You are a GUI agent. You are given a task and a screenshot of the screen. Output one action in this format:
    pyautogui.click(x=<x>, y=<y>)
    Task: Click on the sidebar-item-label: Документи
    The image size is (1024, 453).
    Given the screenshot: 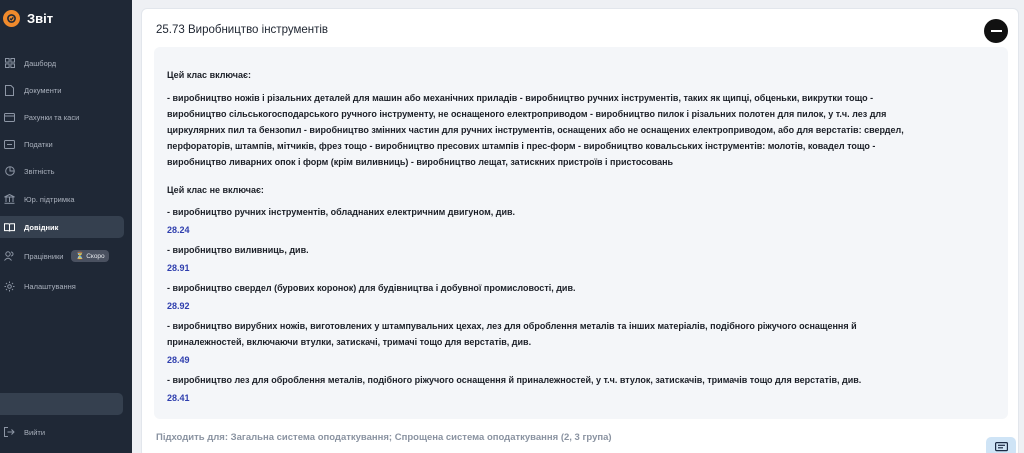 What is the action you would take?
    pyautogui.click(x=43, y=90)
    